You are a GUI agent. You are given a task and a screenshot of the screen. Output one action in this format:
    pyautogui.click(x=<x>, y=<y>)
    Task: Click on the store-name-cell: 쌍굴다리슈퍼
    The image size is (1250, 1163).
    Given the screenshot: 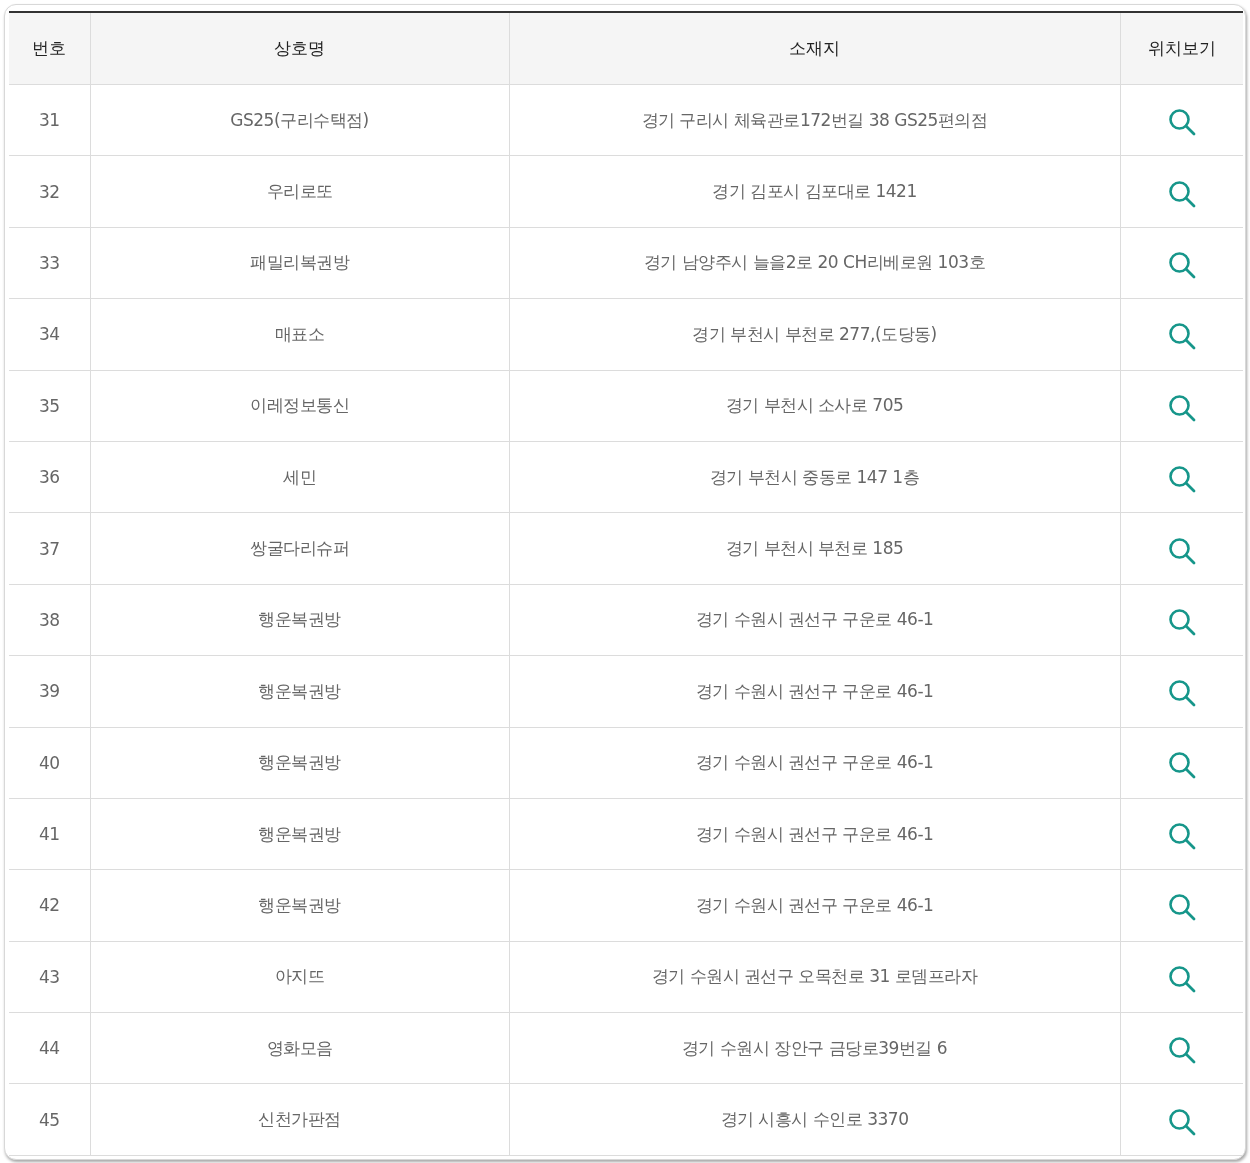 What is the action you would take?
    pyautogui.click(x=299, y=548)
    